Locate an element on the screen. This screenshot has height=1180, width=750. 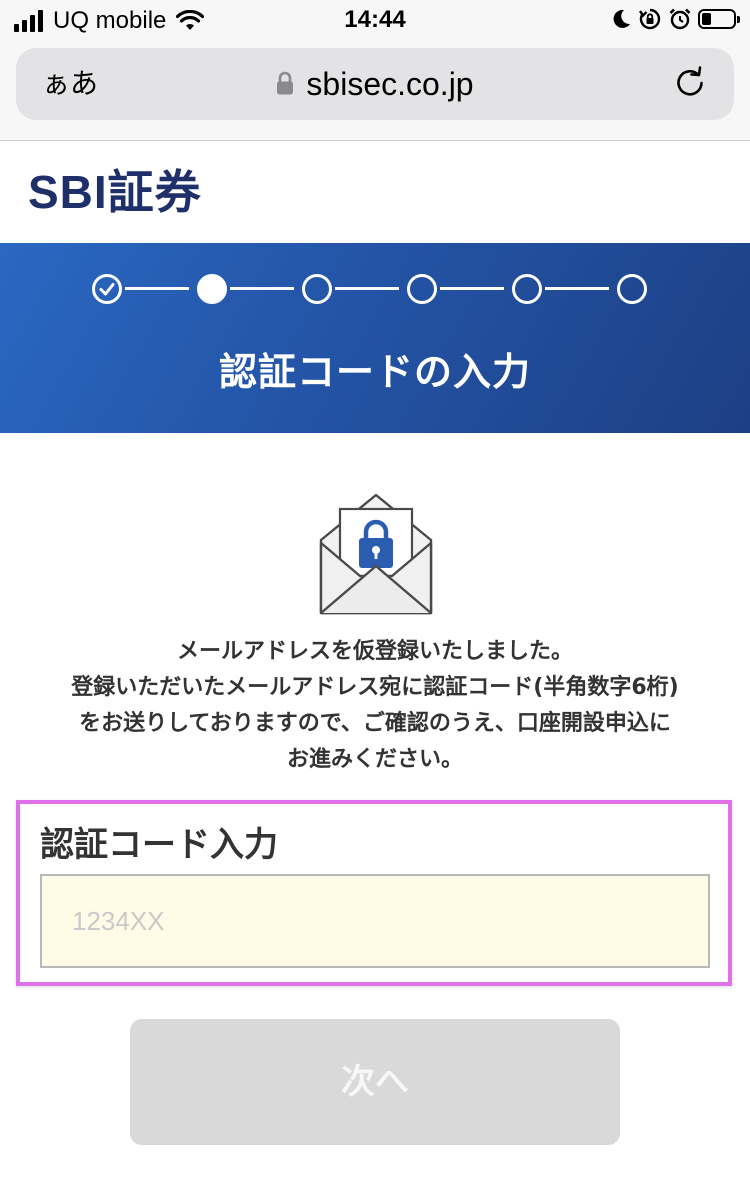
do-not-disturb-moon-icon is located at coordinates (621, 18).